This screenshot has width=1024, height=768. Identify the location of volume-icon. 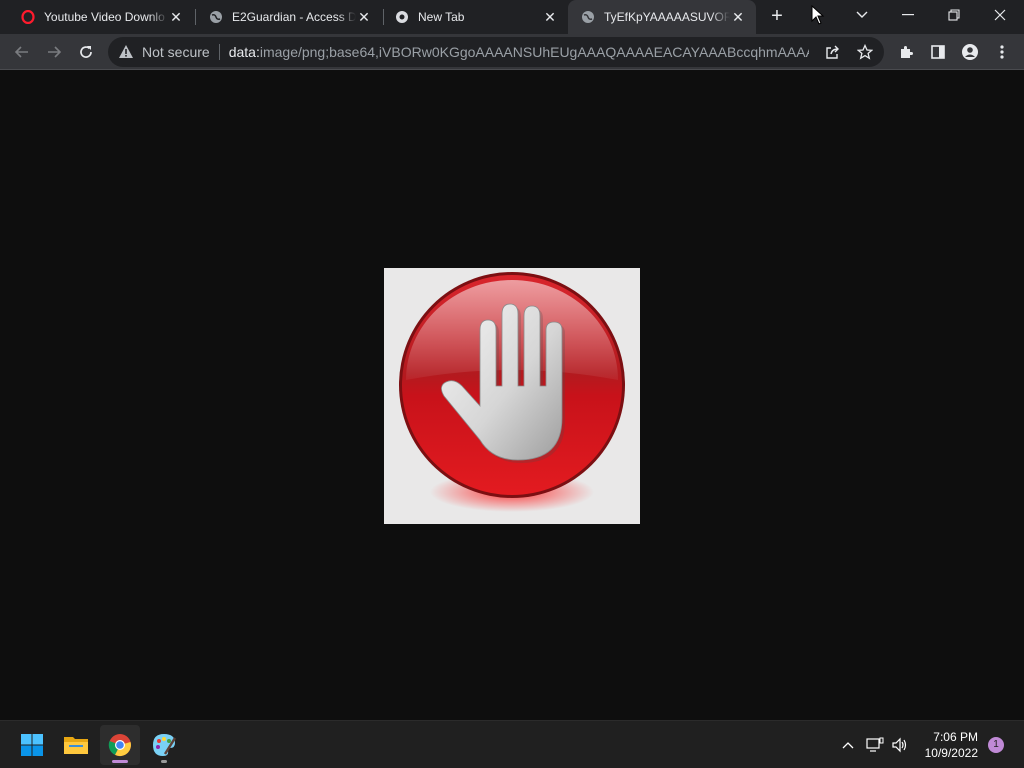
(900, 745).